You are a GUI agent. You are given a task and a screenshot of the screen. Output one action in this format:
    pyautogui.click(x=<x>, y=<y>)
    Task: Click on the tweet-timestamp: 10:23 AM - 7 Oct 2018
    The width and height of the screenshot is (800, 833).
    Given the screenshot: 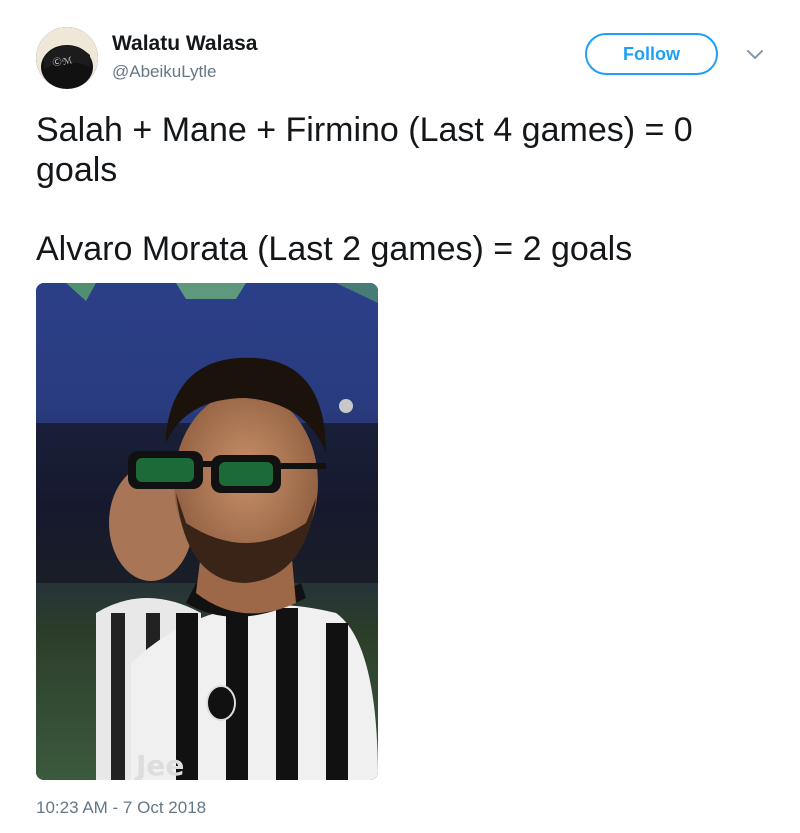 What is the action you would take?
    pyautogui.click(x=121, y=808)
    